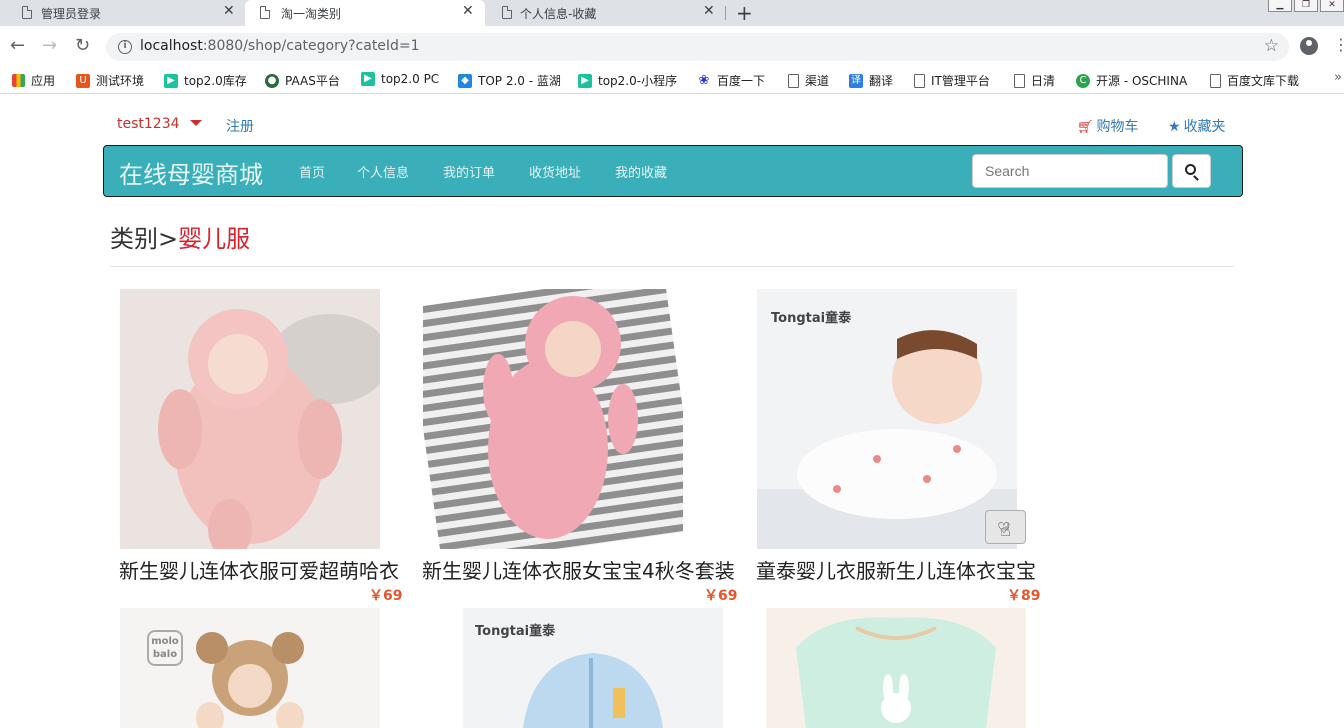 This screenshot has width=1344, height=728. I want to click on cart-label: 购物车, so click(1117, 127).